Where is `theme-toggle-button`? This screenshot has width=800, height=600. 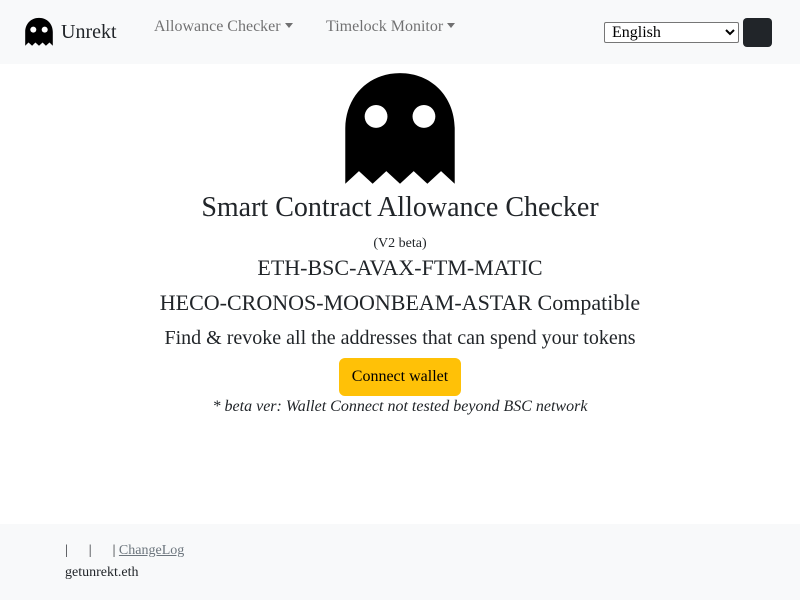
theme-toggle-button is located at coordinates (757, 32).